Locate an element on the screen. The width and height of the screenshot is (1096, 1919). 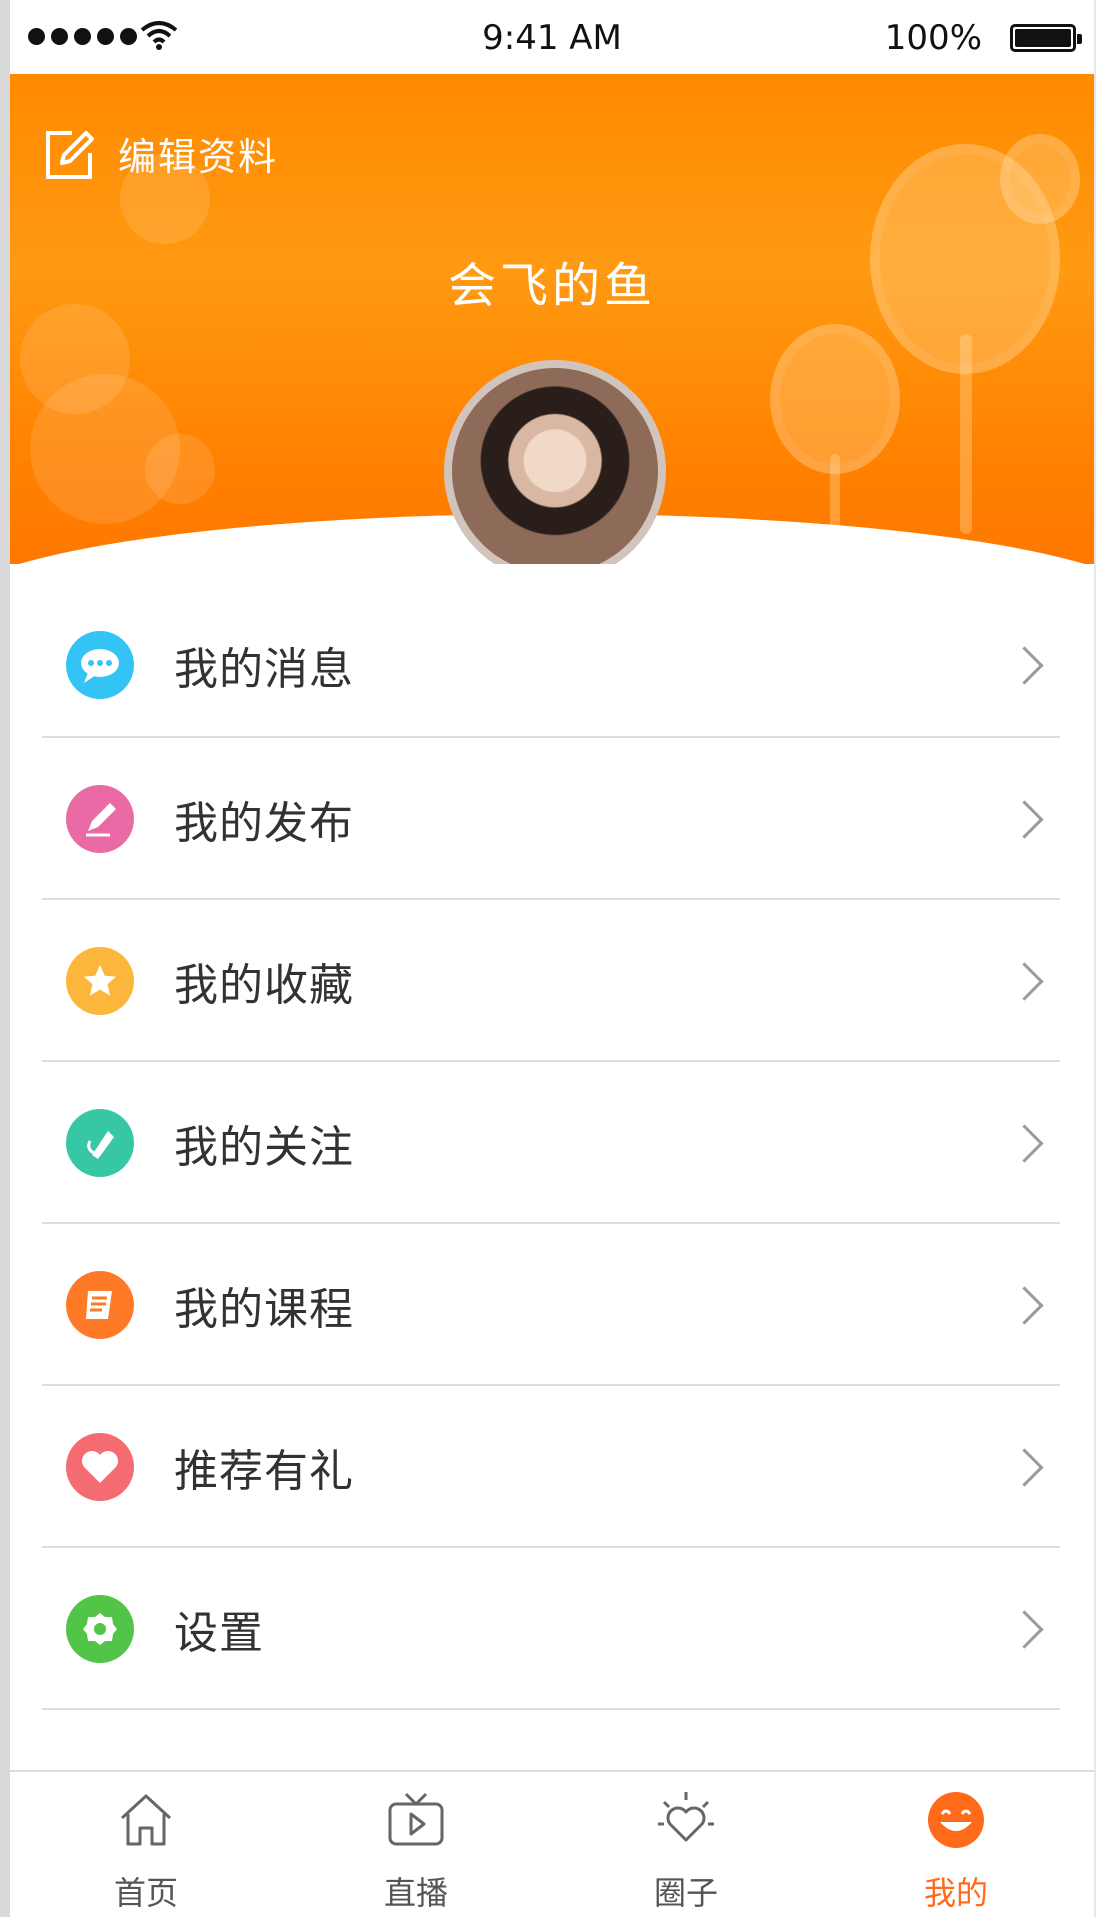
publish-icon is located at coordinates (100, 819).